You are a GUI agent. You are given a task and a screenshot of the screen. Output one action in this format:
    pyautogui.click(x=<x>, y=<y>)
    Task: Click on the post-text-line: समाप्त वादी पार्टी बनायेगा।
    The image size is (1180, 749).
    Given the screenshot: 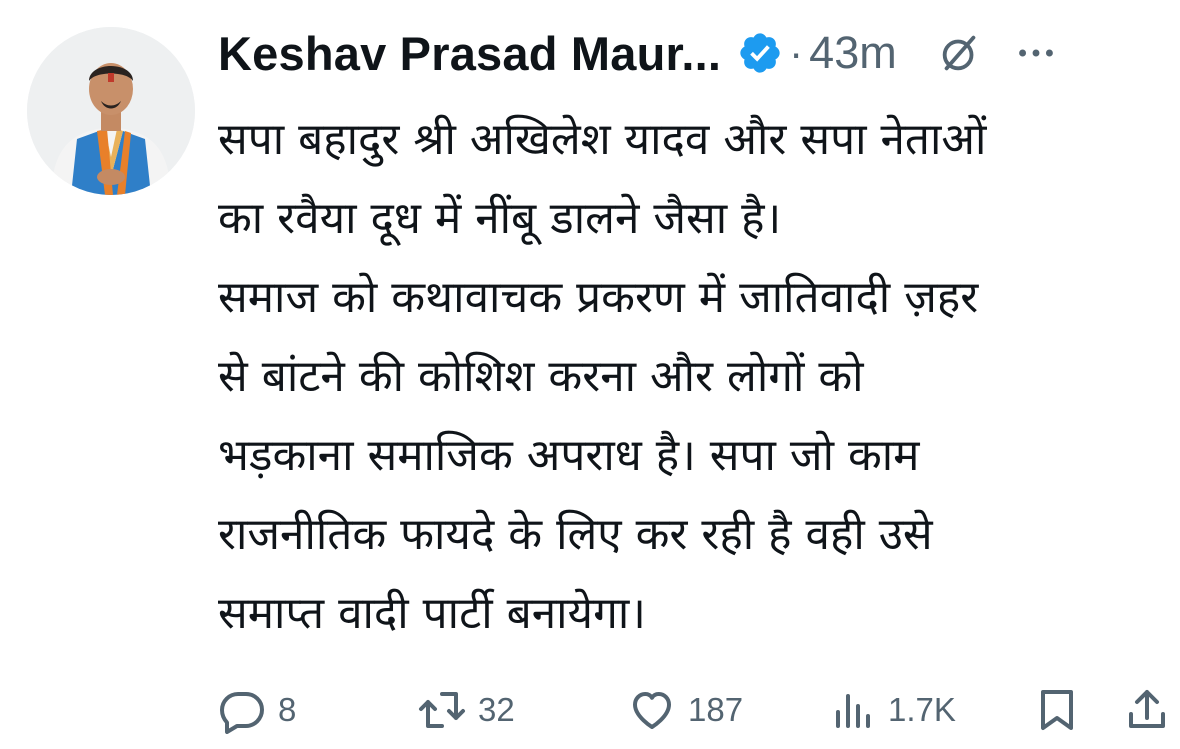 What is the action you would take?
    pyautogui.click(x=432, y=613)
    